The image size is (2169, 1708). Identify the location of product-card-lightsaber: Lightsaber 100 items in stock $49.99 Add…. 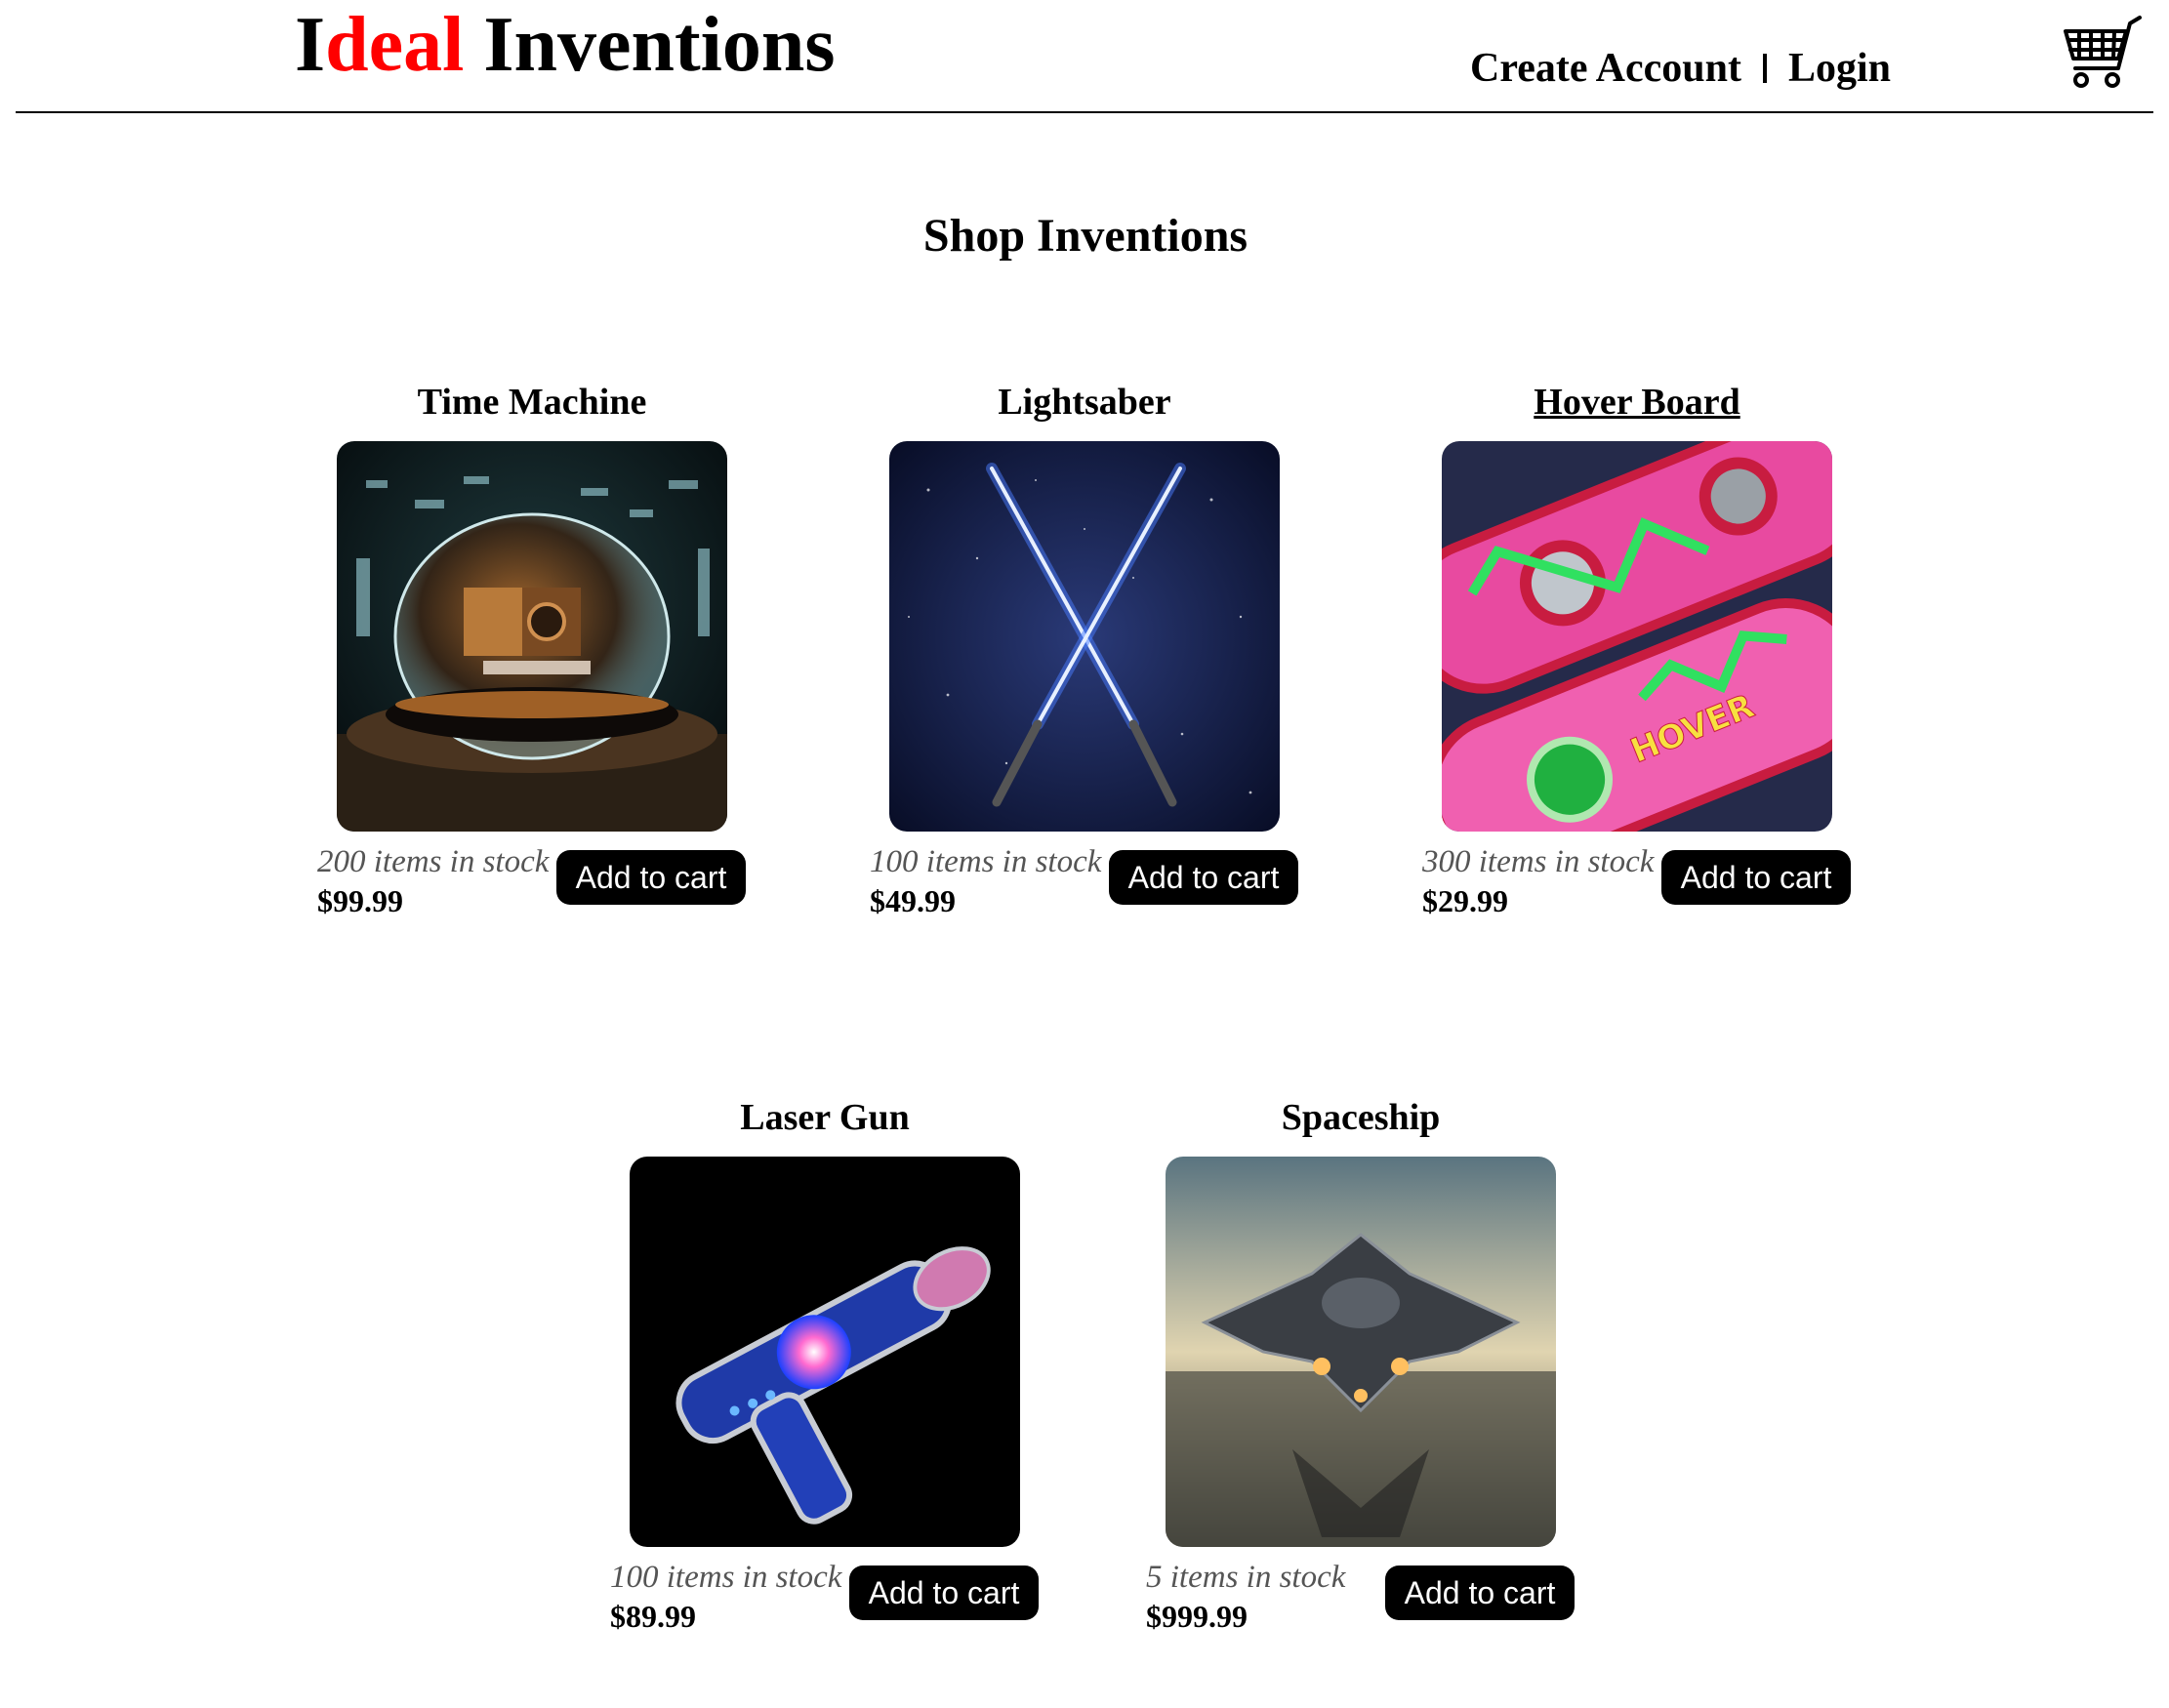
(1084, 650).